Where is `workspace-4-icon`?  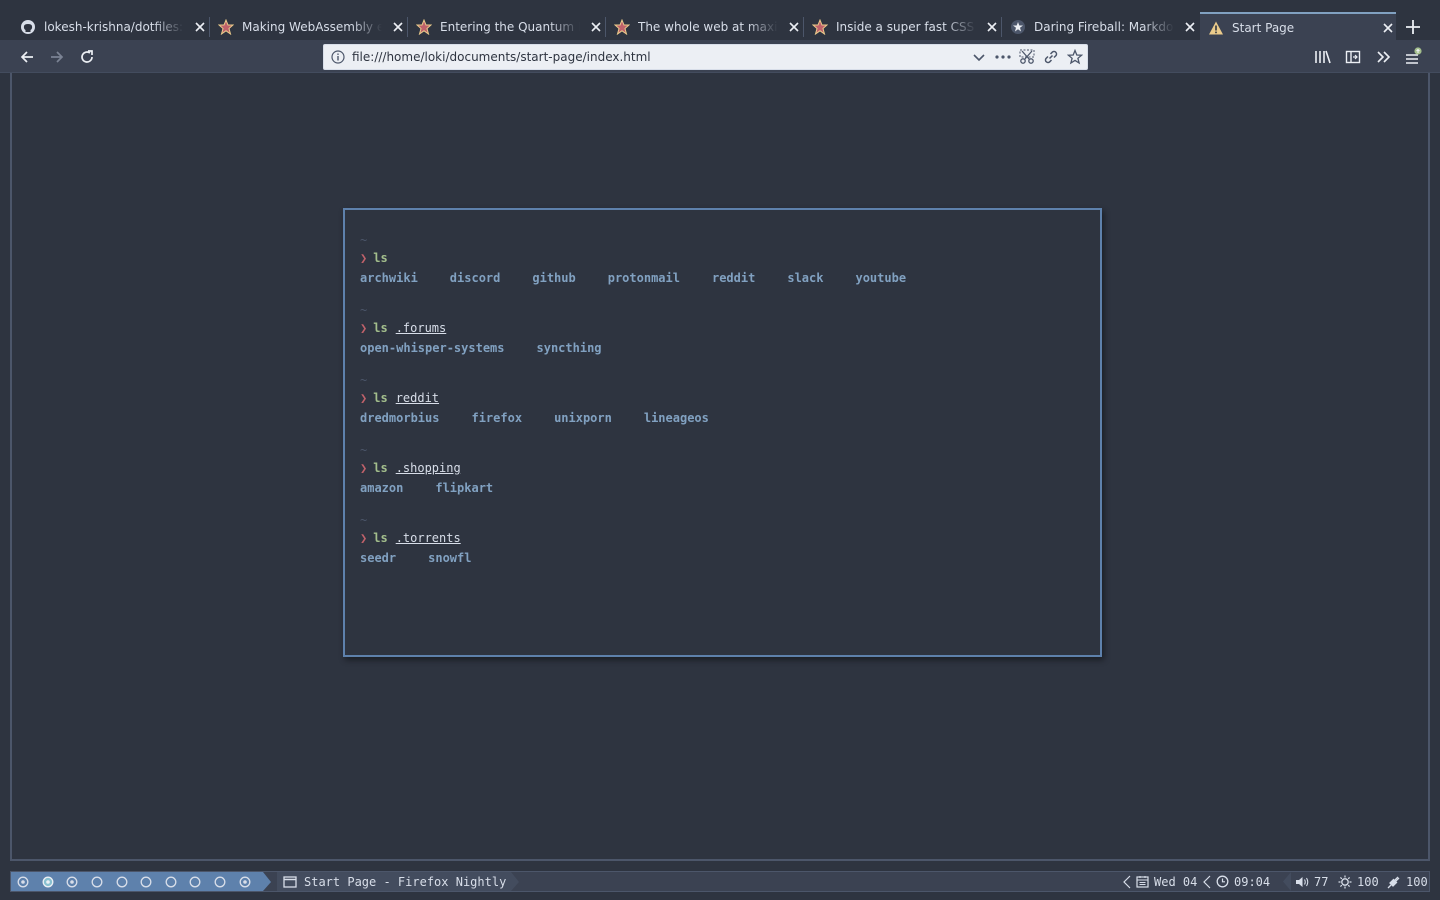 workspace-4-icon is located at coordinates (97, 881).